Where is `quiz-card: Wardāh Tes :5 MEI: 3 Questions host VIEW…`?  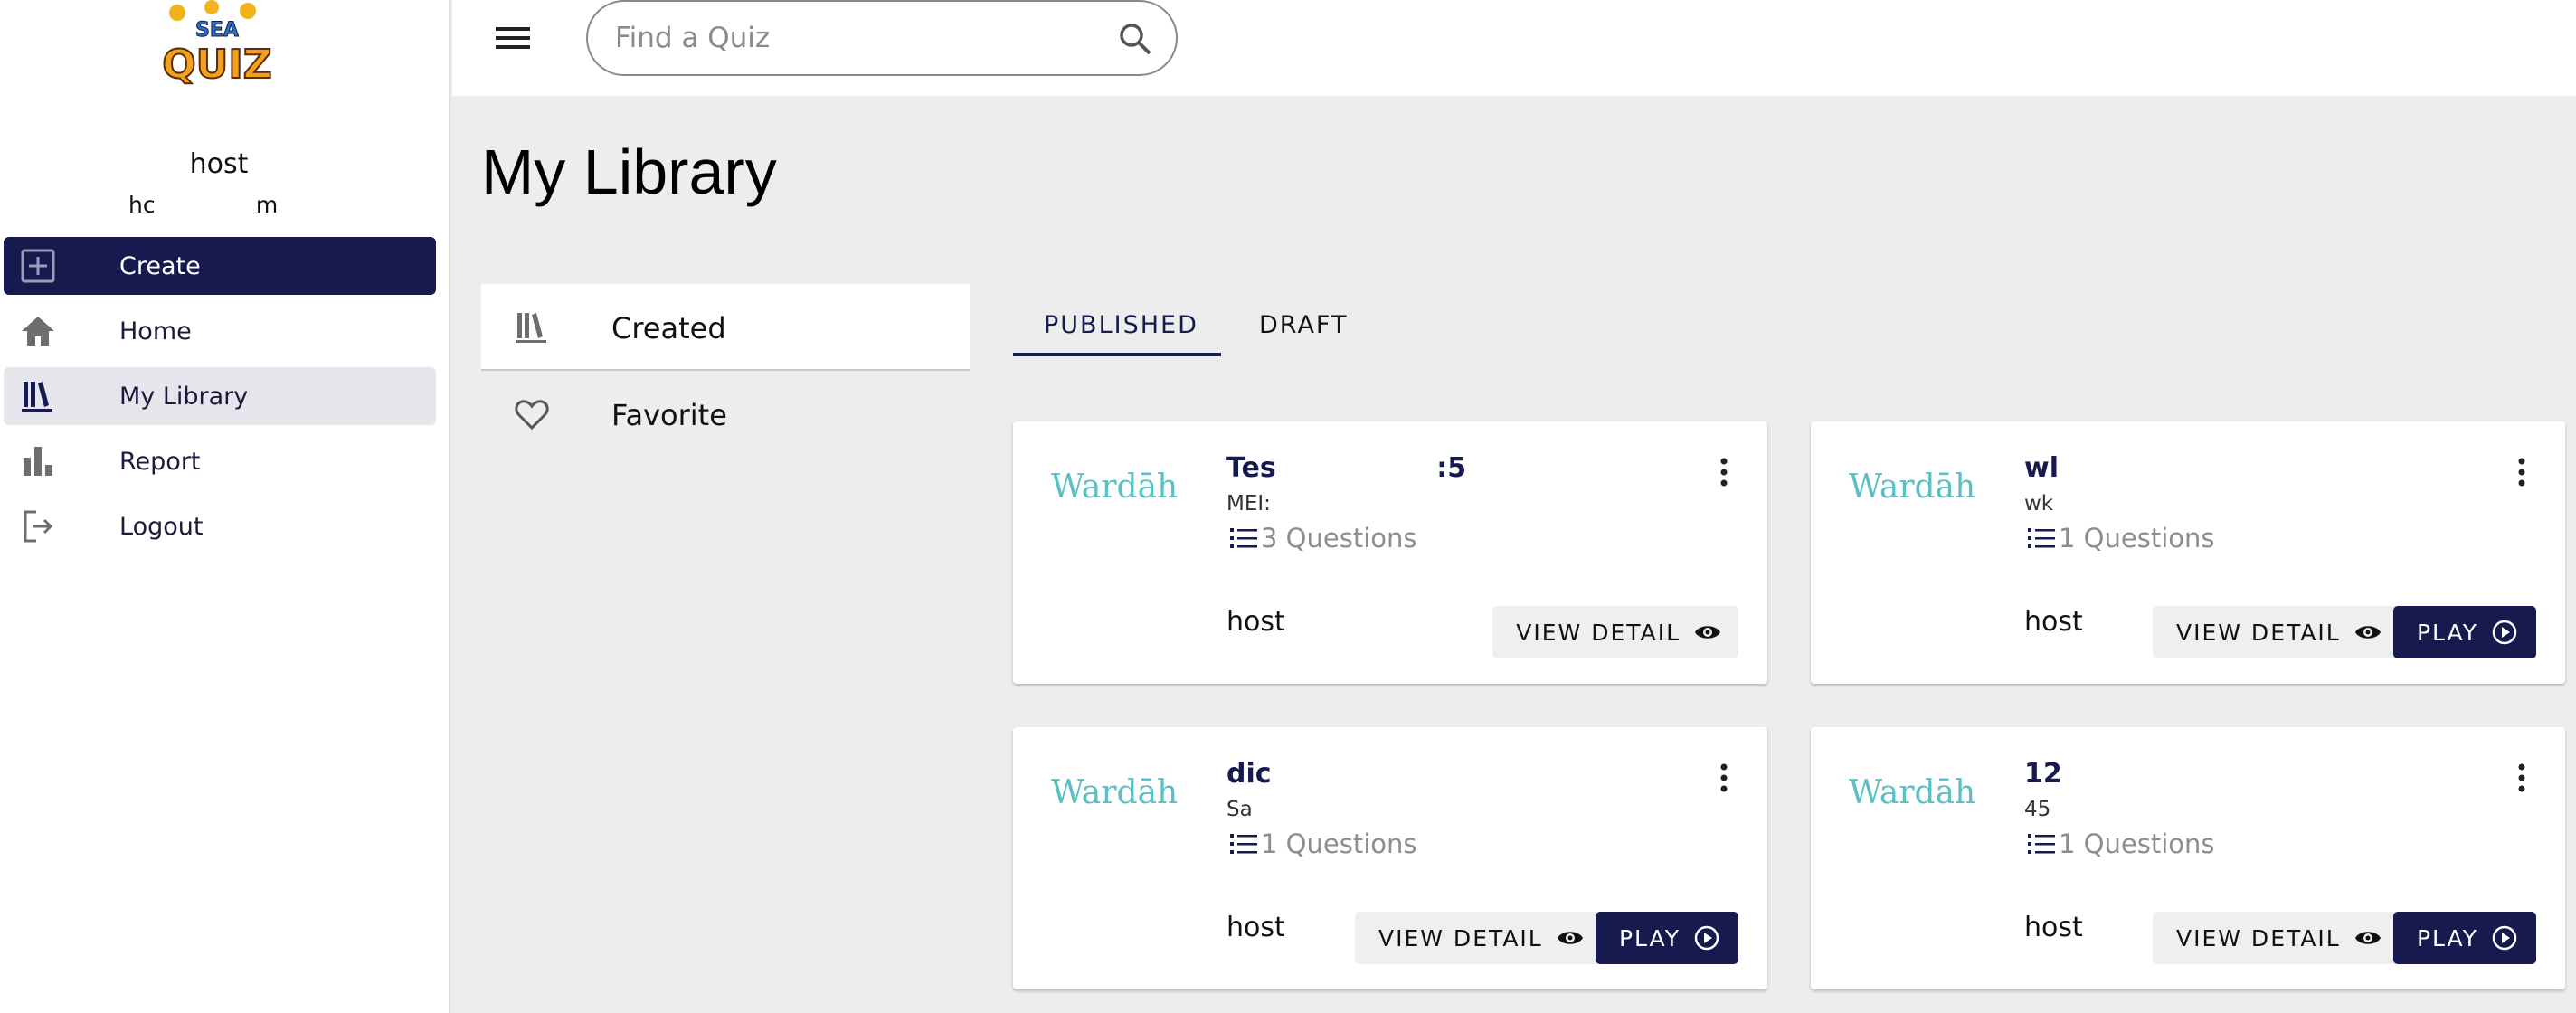
quiz-card: Wardāh Tes :5 MEI: 3 Questions host VIEW… is located at coordinates (1390, 552).